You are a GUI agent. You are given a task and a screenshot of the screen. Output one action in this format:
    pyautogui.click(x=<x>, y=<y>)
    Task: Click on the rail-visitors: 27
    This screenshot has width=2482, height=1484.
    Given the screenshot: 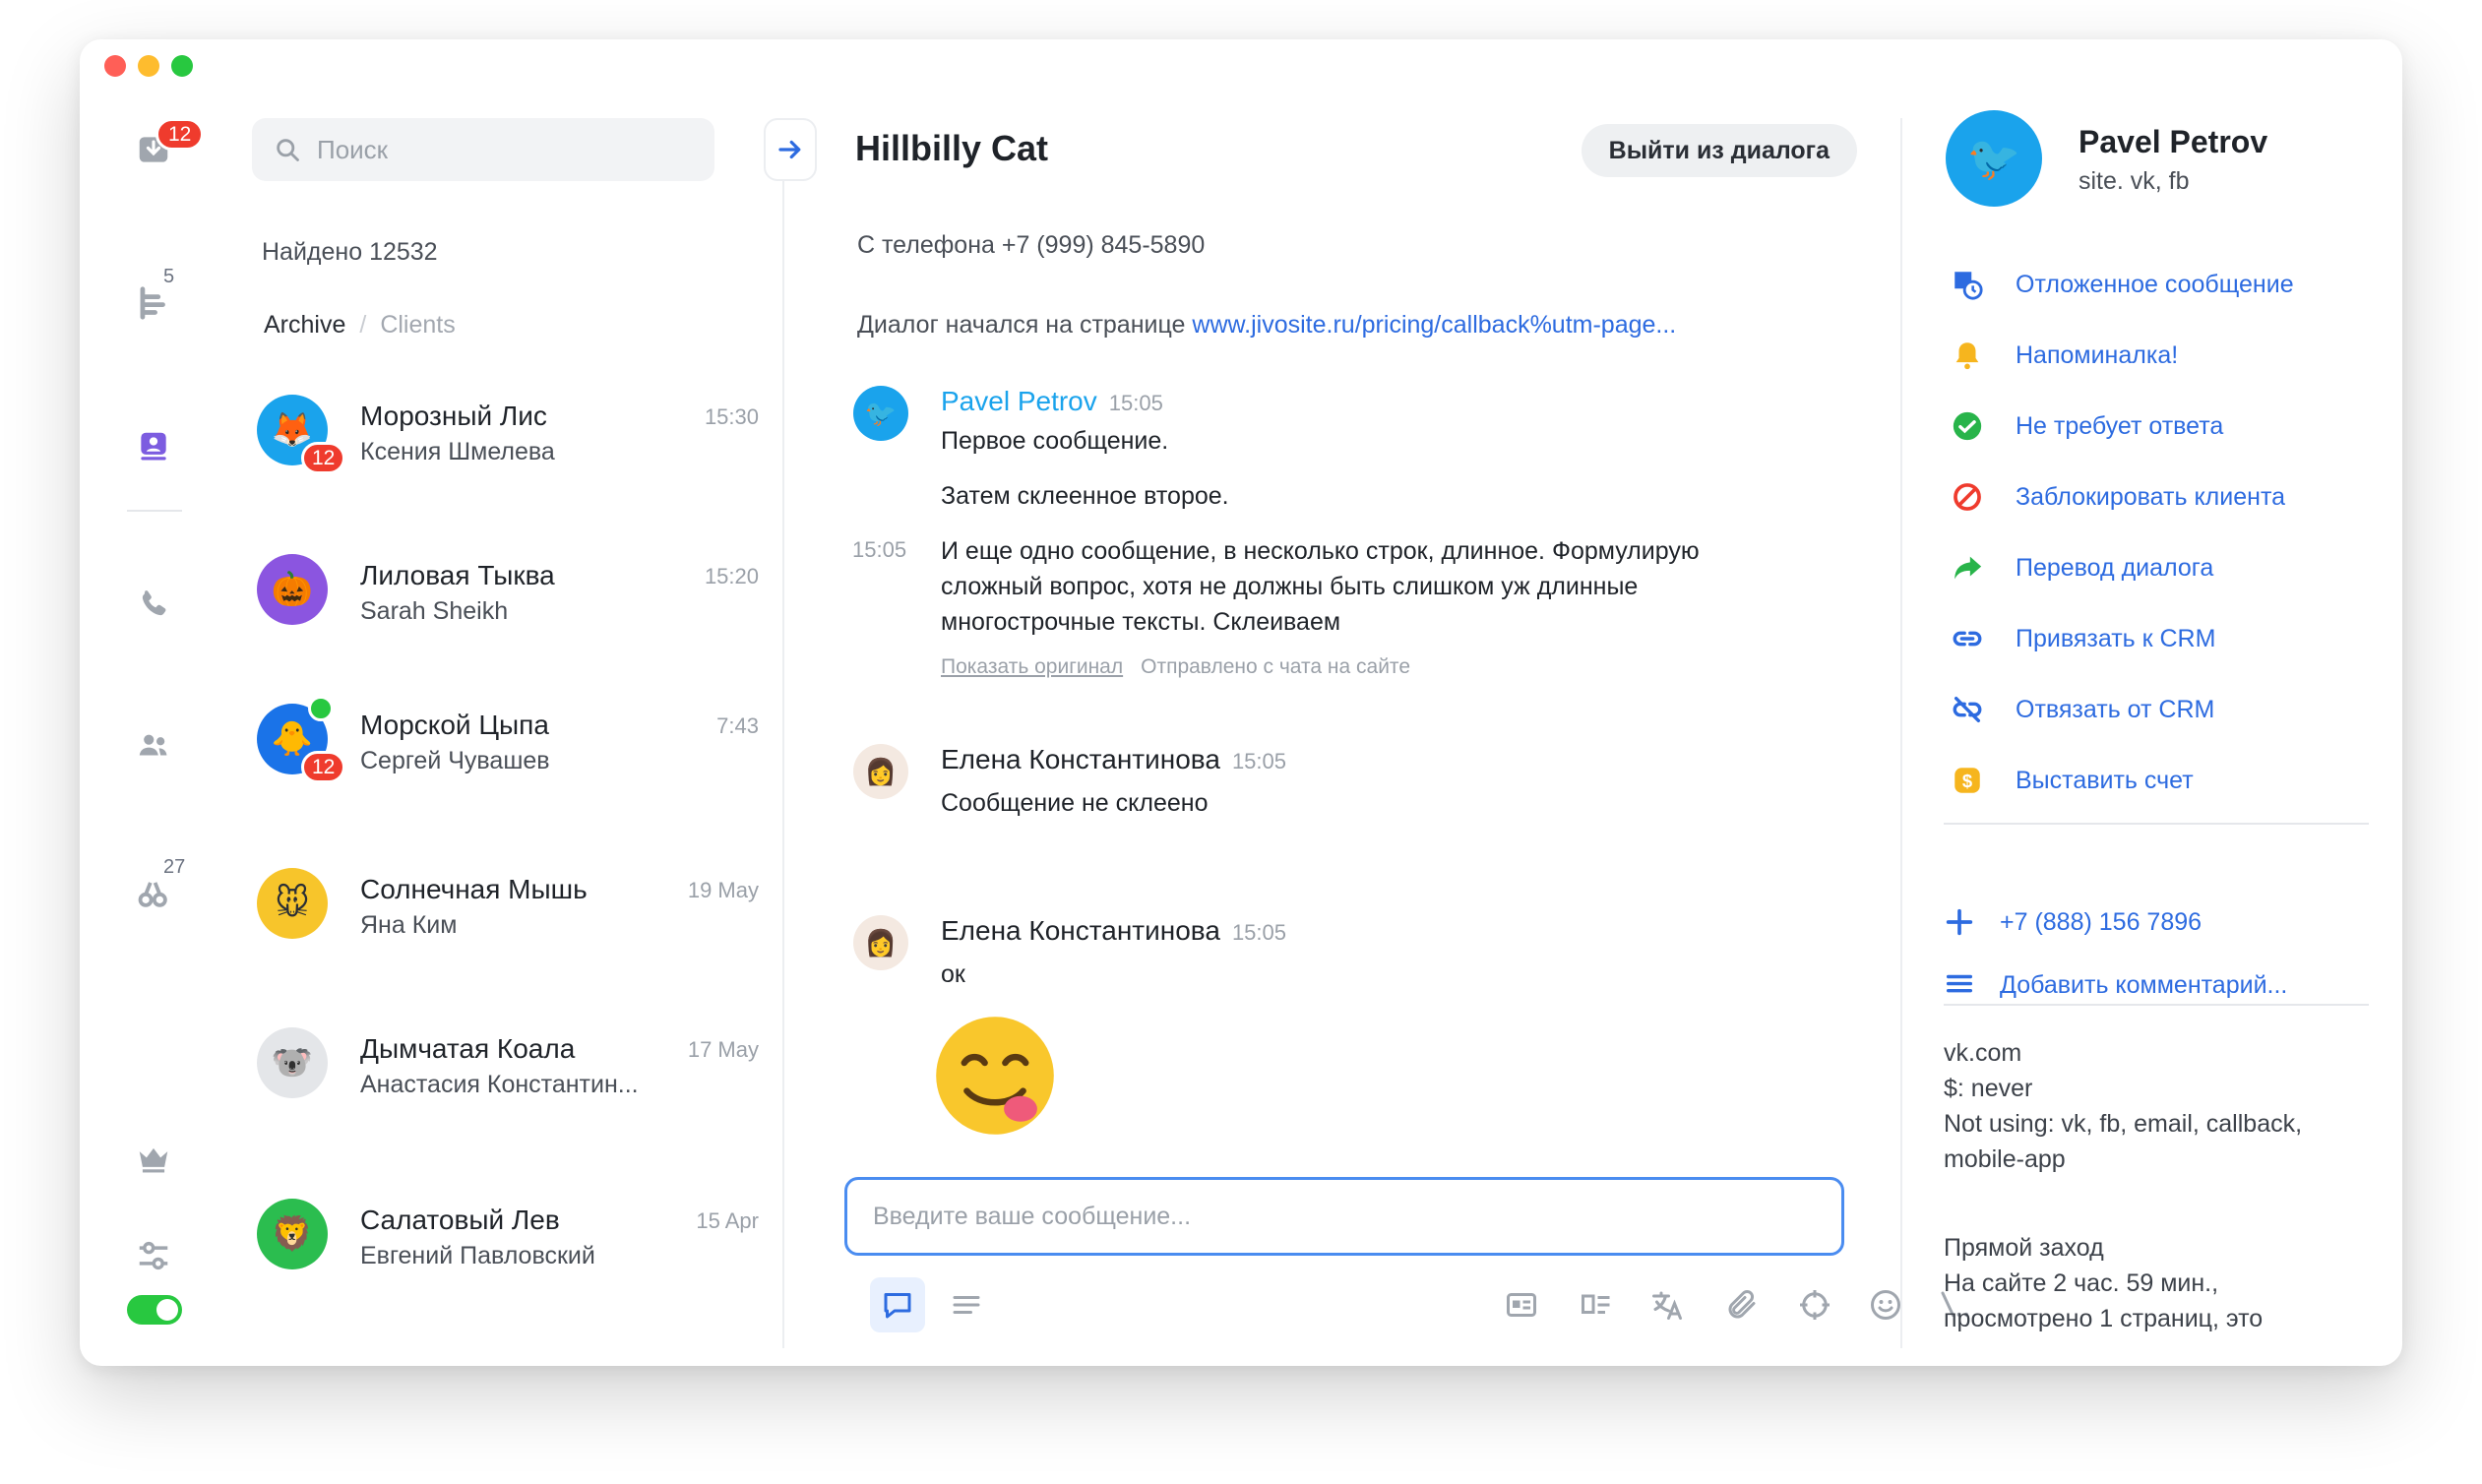 What is the action you would take?
    pyautogui.click(x=154, y=890)
    